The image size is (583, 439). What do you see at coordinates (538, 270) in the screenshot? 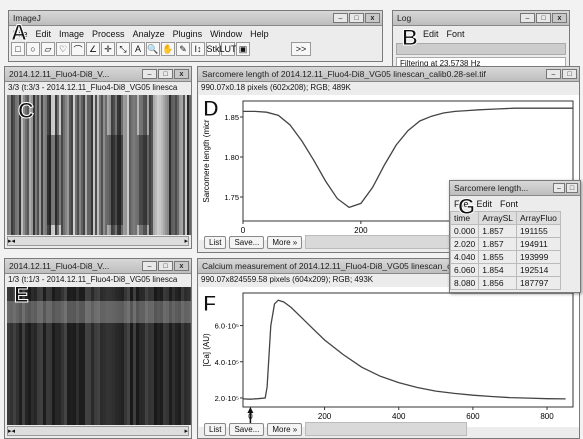
I see `table-cell: 192514` at bounding box center [538, 270].